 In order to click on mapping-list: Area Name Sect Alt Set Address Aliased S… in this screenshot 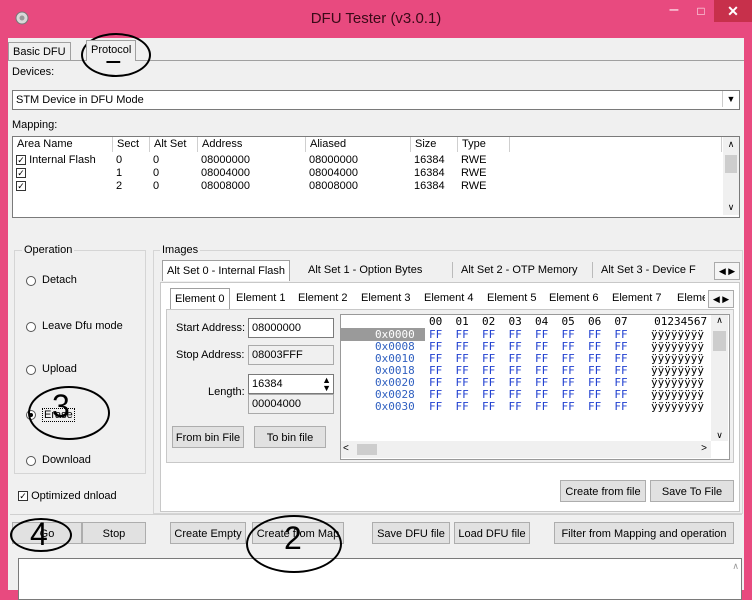, I will do `click(376, 177)`.